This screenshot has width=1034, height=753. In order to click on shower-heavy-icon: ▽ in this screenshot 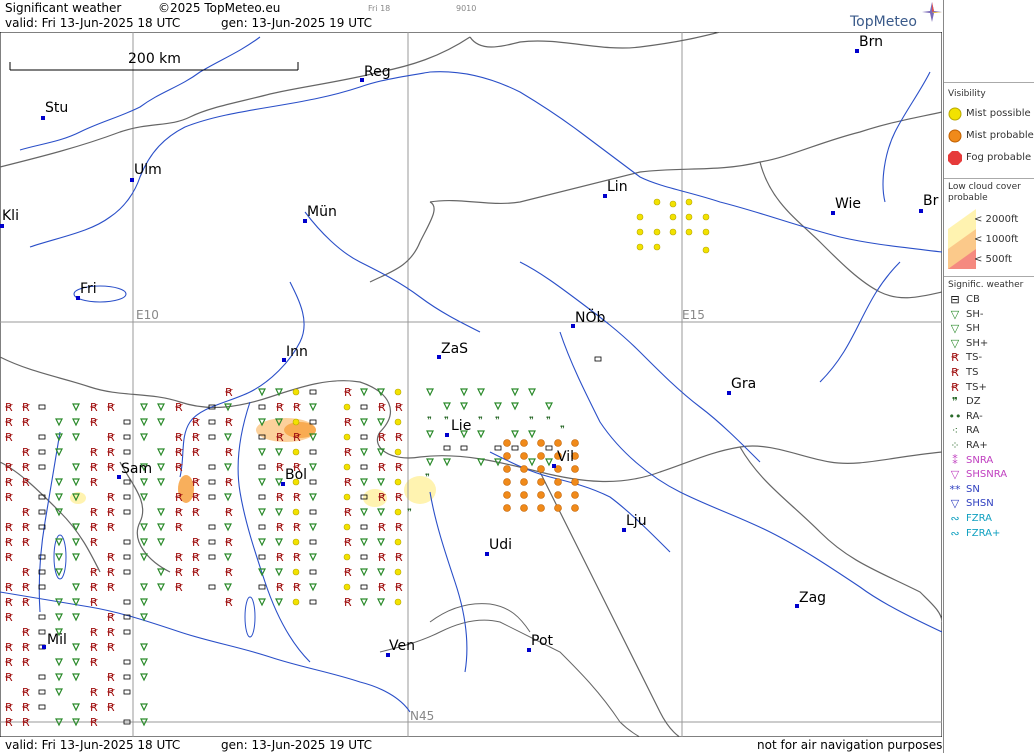, I will do `click(955, 343)`.